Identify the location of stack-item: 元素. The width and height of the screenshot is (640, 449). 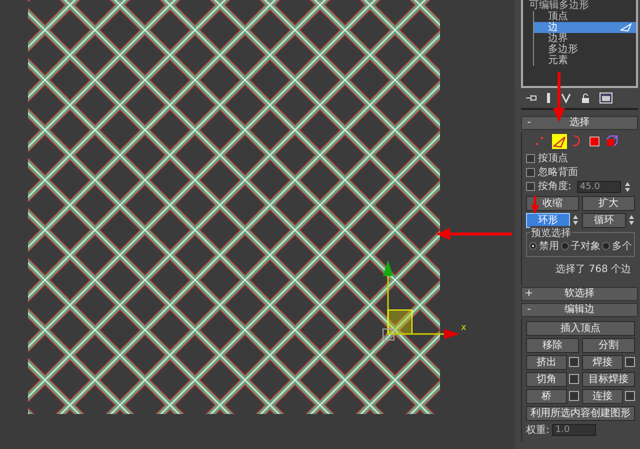
(585, 60).